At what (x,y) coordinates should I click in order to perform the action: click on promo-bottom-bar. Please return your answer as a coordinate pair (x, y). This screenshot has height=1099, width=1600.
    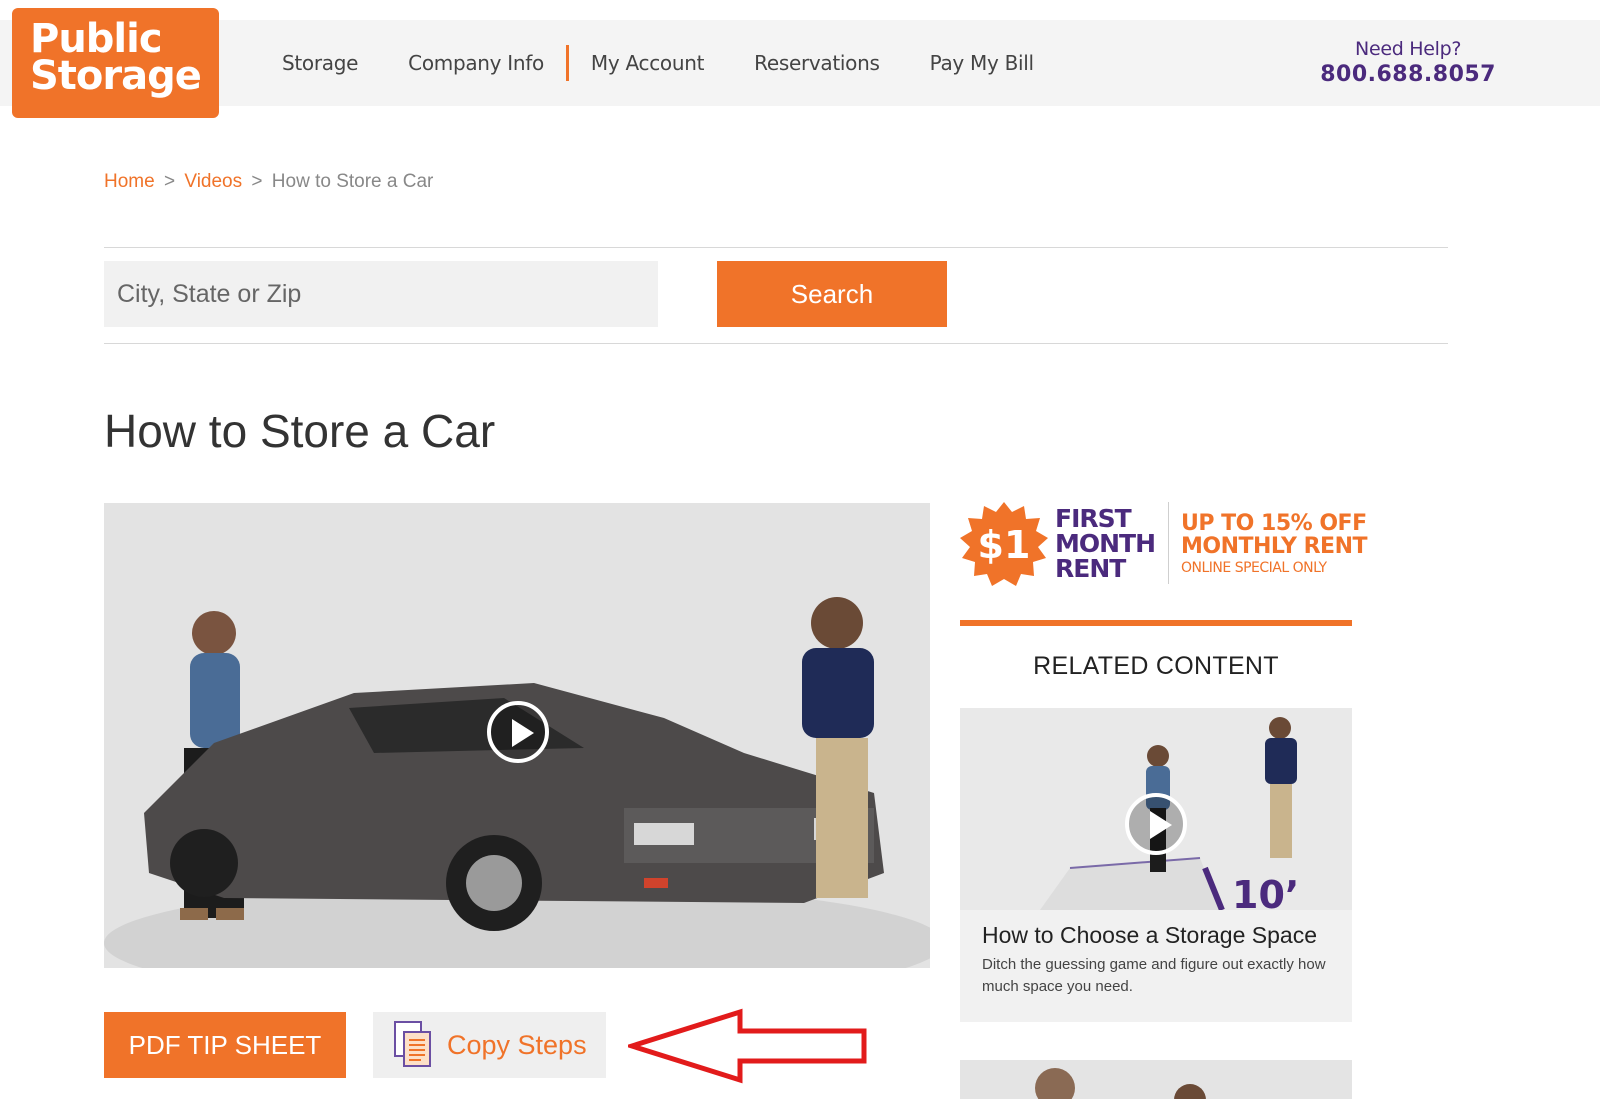
    Looking at the image, I should click on (1156, 623).